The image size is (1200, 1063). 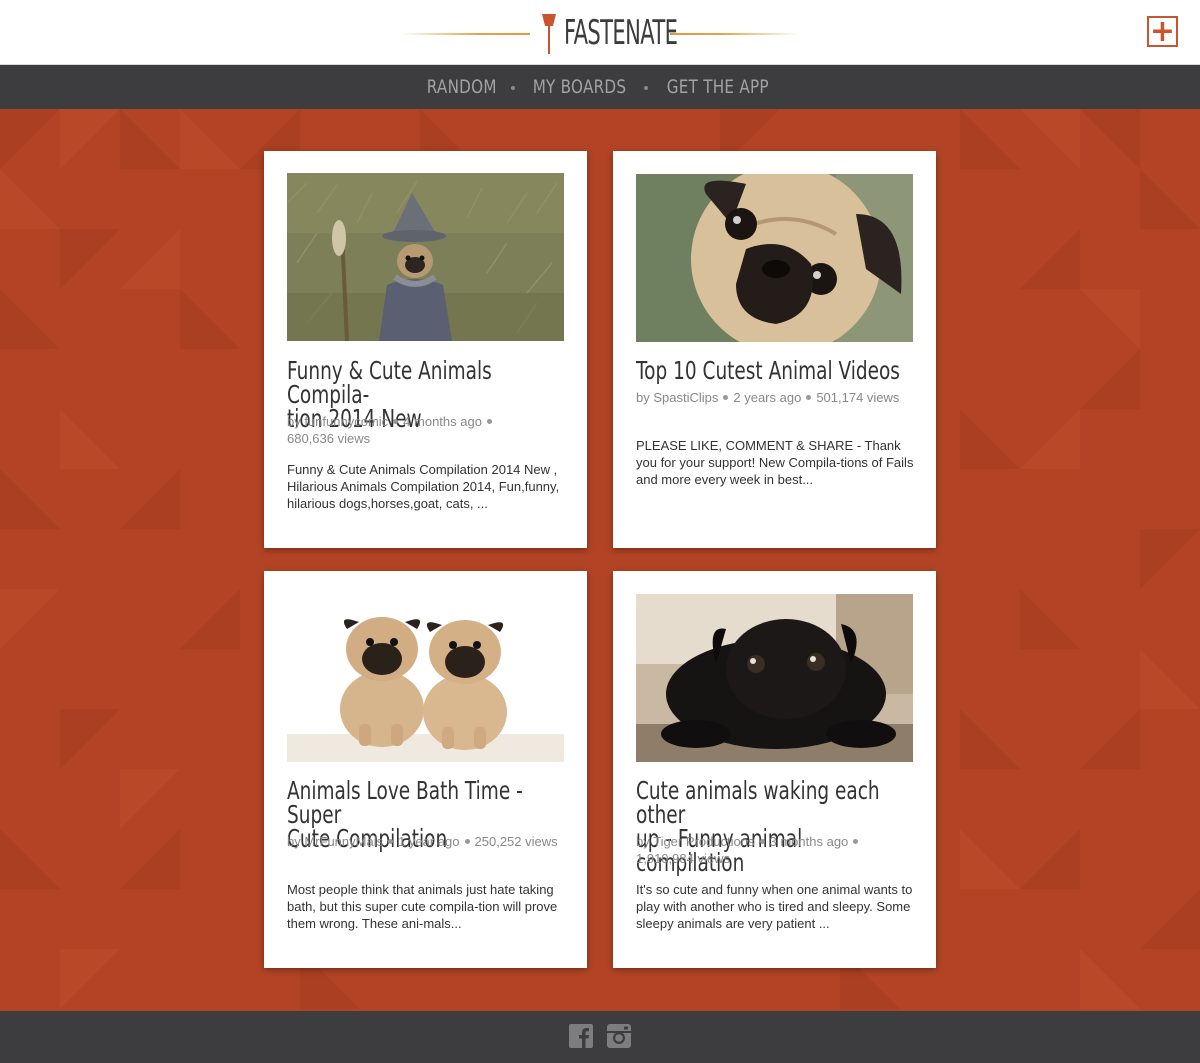 I want to click on plus-icon: +, so click(x=1162, y=31).